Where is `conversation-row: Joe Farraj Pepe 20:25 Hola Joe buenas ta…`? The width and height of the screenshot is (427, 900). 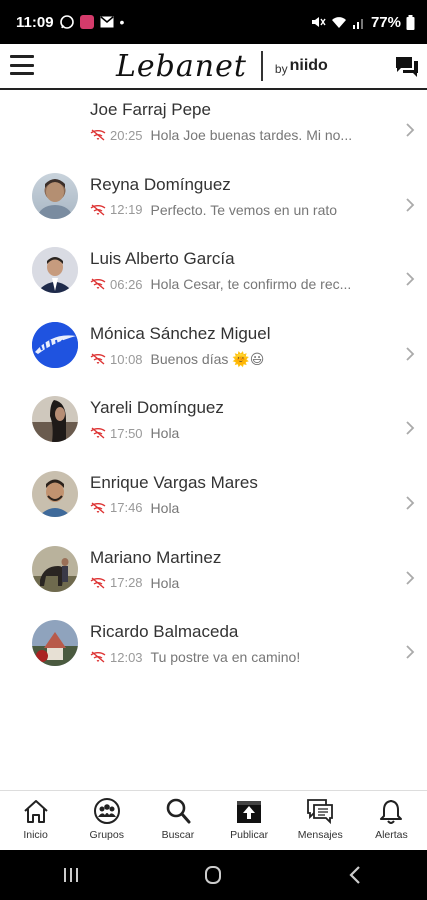
conversation-row: Joe Farraj Pepe 20:25 Hola Joe buenas ta… is located at coordinates (213, 127).